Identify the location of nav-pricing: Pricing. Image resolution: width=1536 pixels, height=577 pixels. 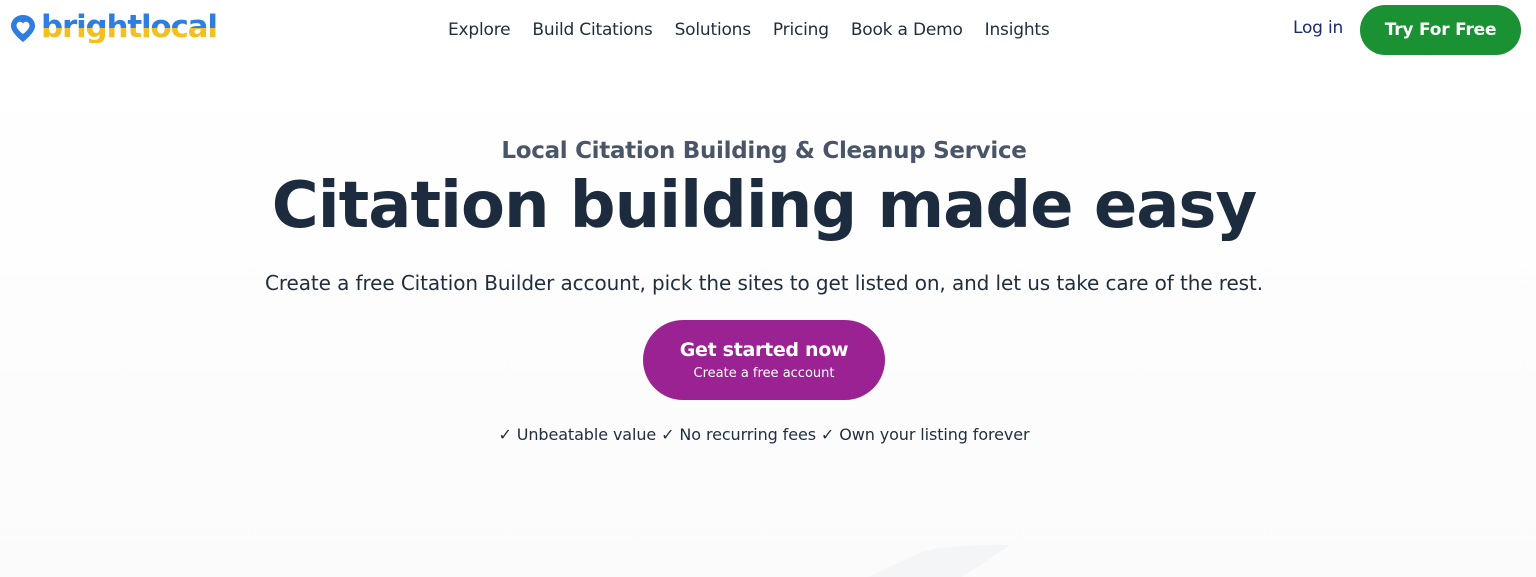
(801, 30).